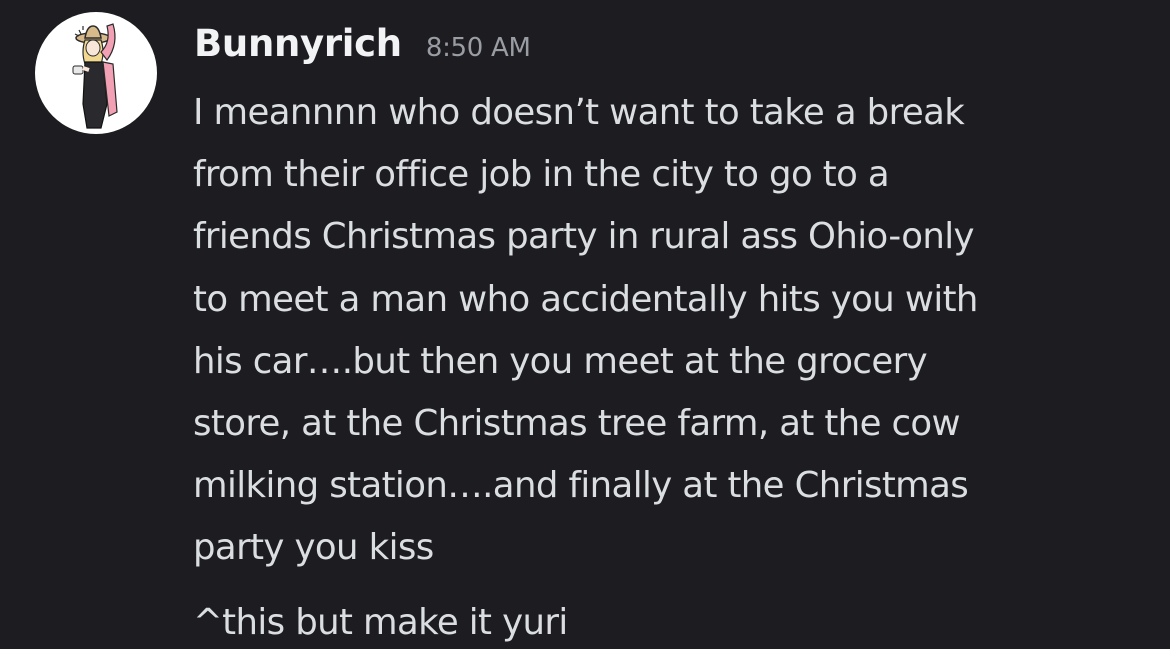 The image size is (1170, 649). What do you see at coordinates (313, 548) in the screenshot?
I see `message-line: party you kiss` at bounding box center [313, 548].